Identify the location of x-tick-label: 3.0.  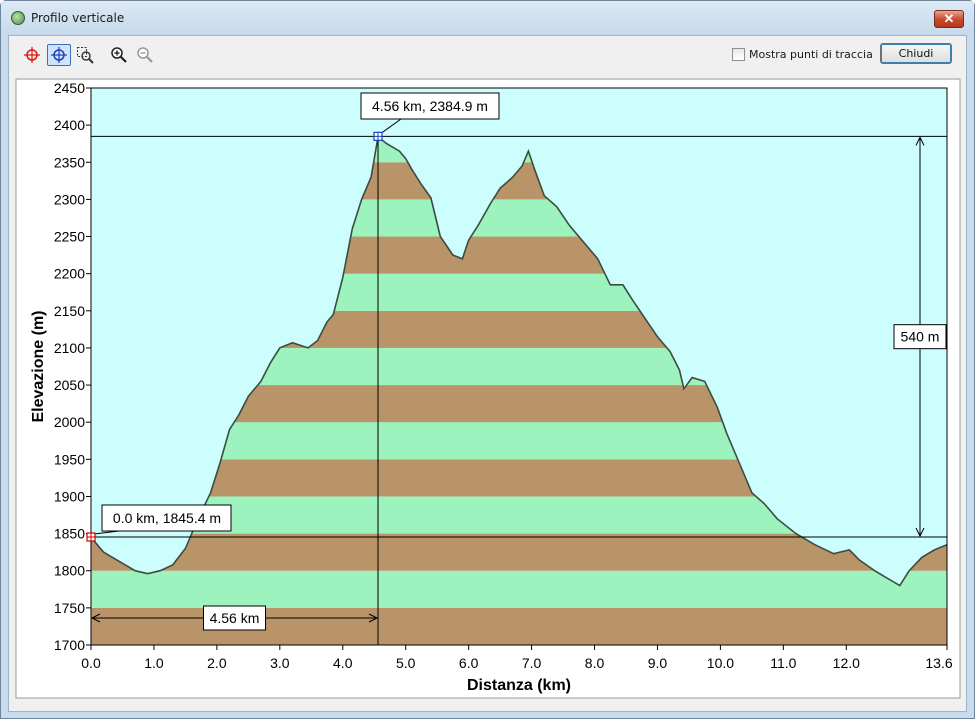
(280, 663).